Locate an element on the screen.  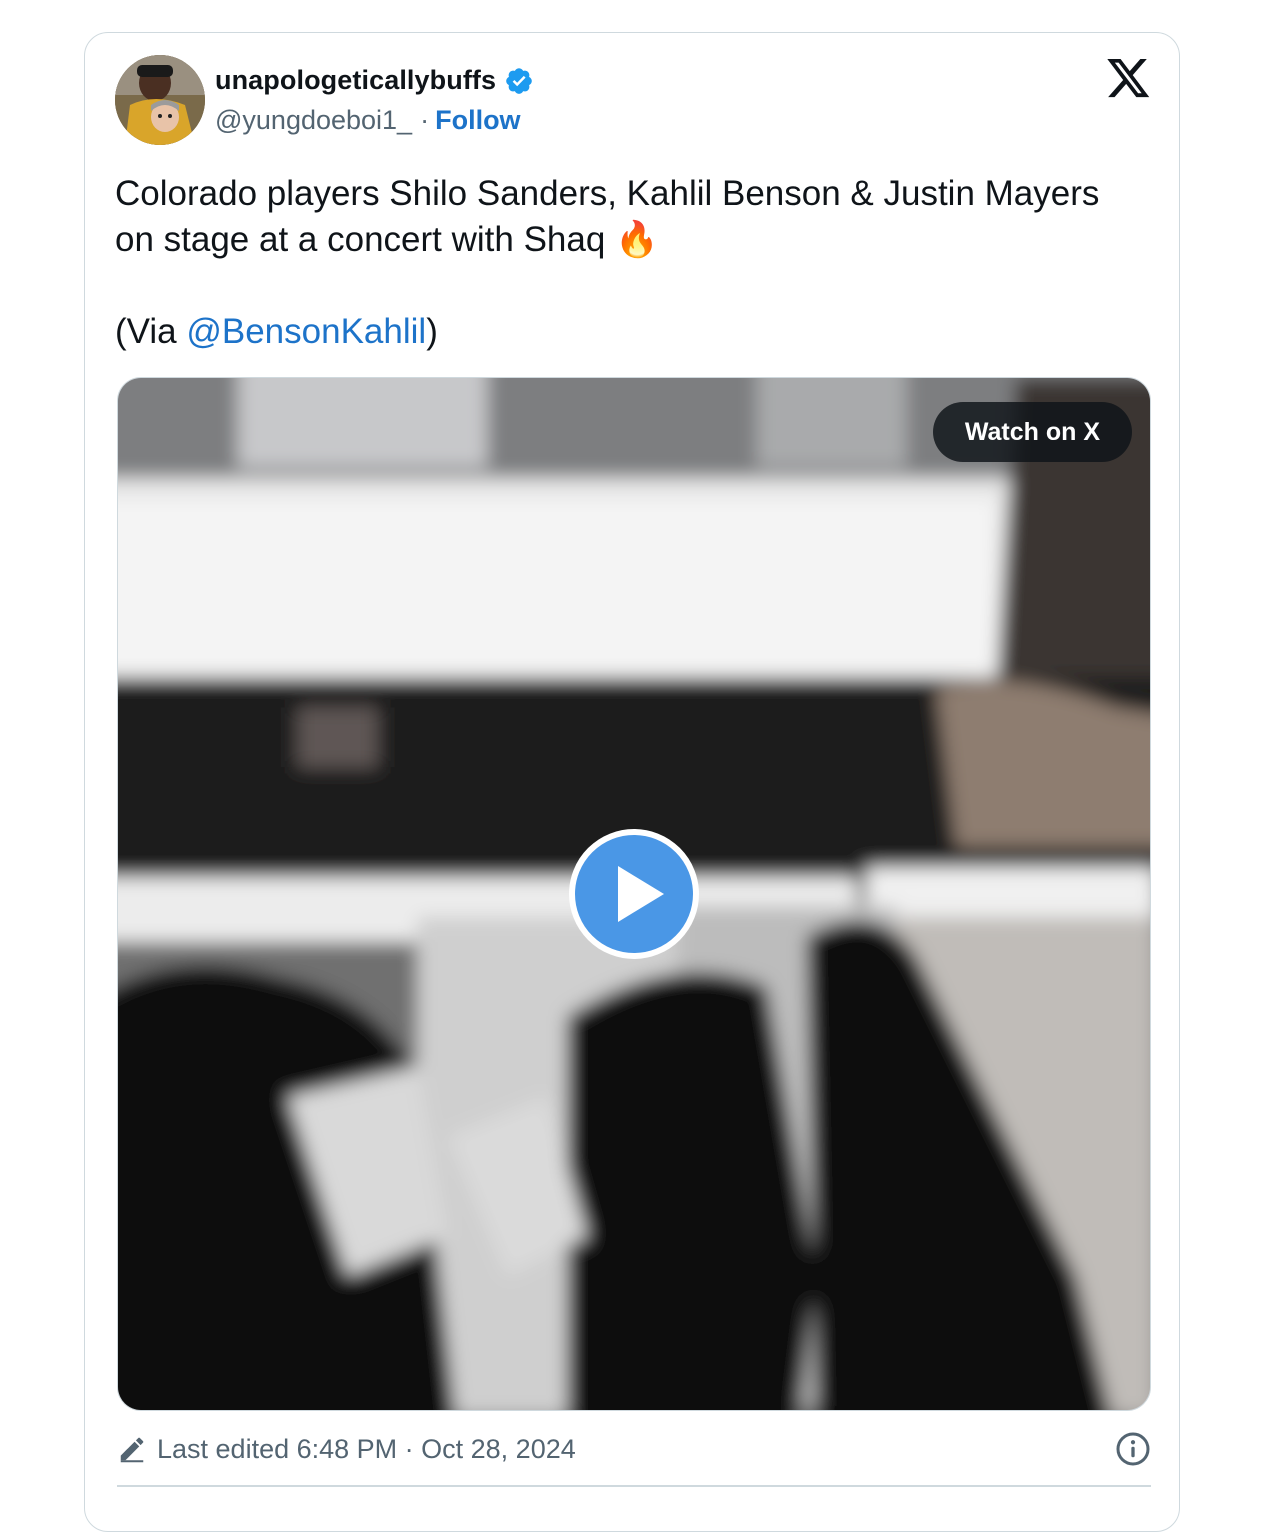
display-name: unapologeticallybuffs is located at coordinates (355, 80).